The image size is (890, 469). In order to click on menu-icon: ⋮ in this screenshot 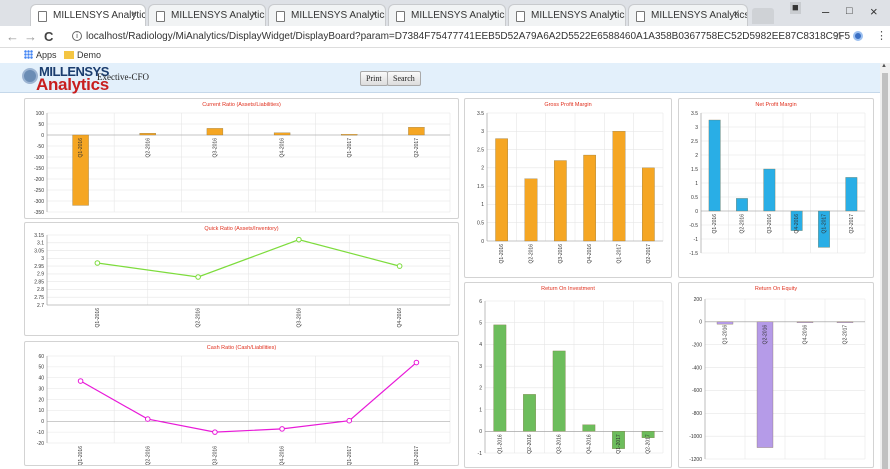, I will do `click(881, 35)`.